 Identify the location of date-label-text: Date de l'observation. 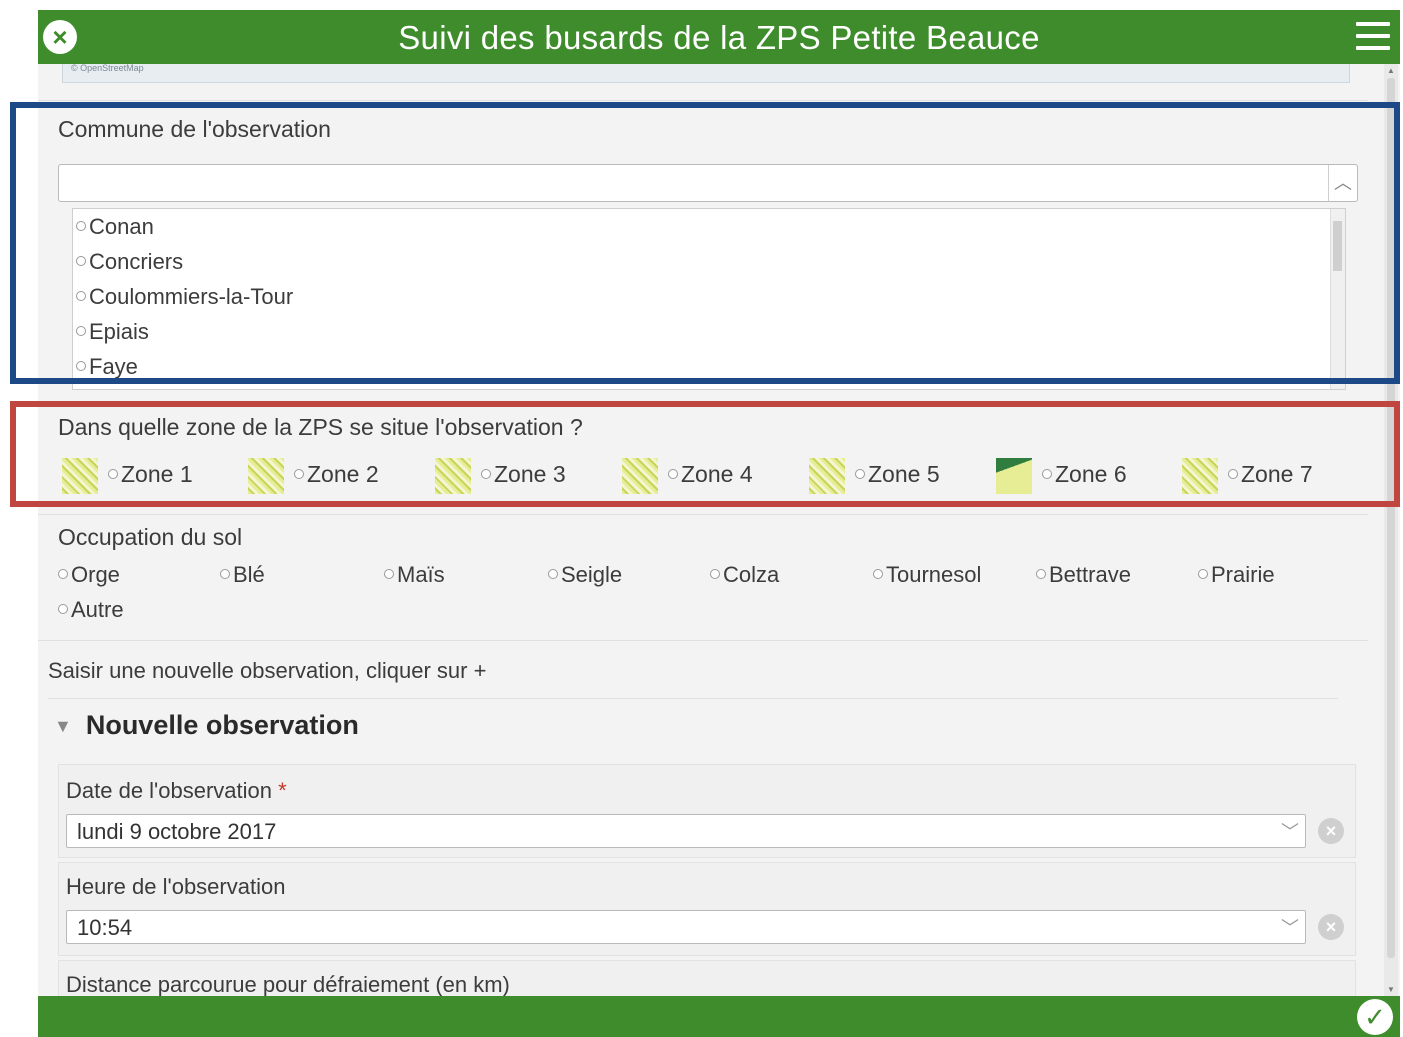
(169, 790).